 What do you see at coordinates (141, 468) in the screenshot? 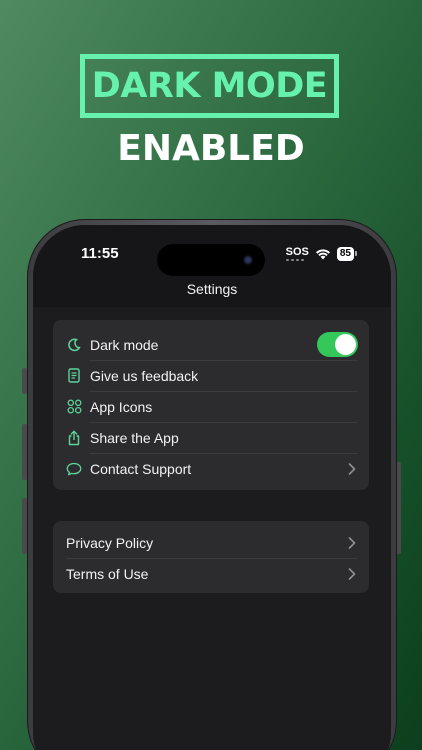
I see `contact-support-label: Contact Support` at bounding box center [141, 468].